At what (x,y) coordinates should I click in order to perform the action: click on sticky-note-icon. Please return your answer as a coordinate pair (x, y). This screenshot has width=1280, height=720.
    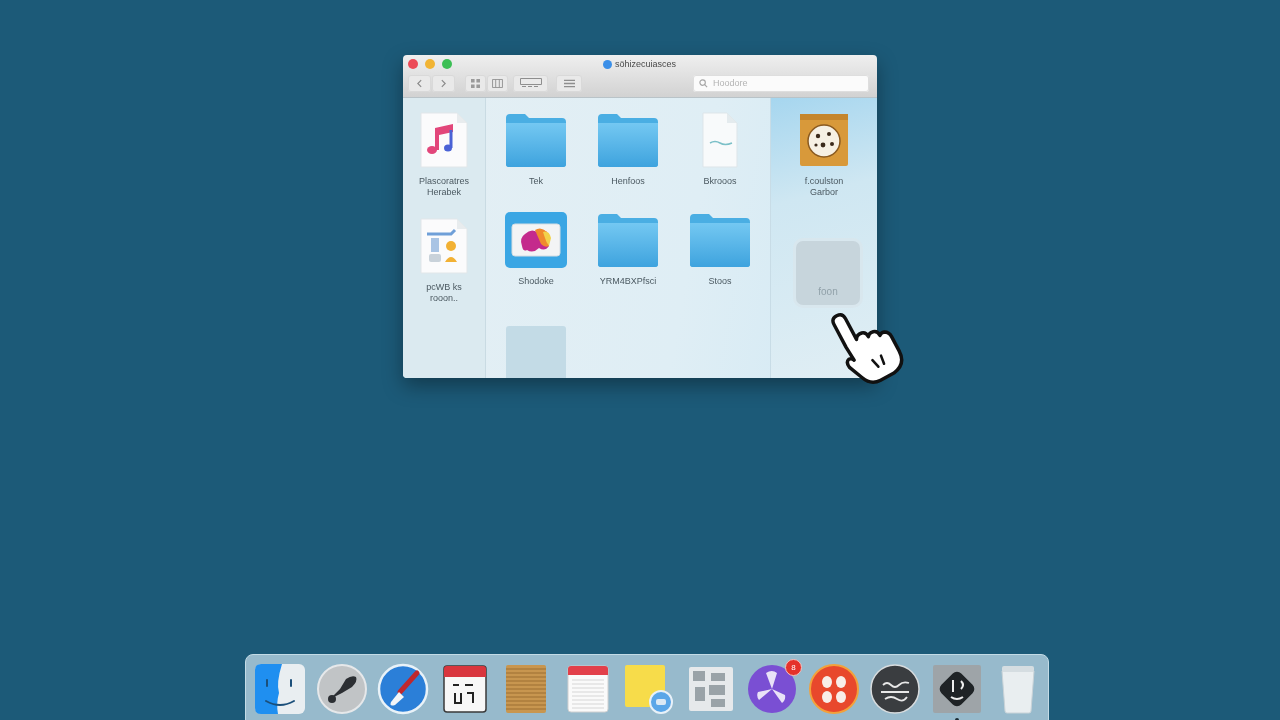
    Looking at the image, I should click on (649, 689).